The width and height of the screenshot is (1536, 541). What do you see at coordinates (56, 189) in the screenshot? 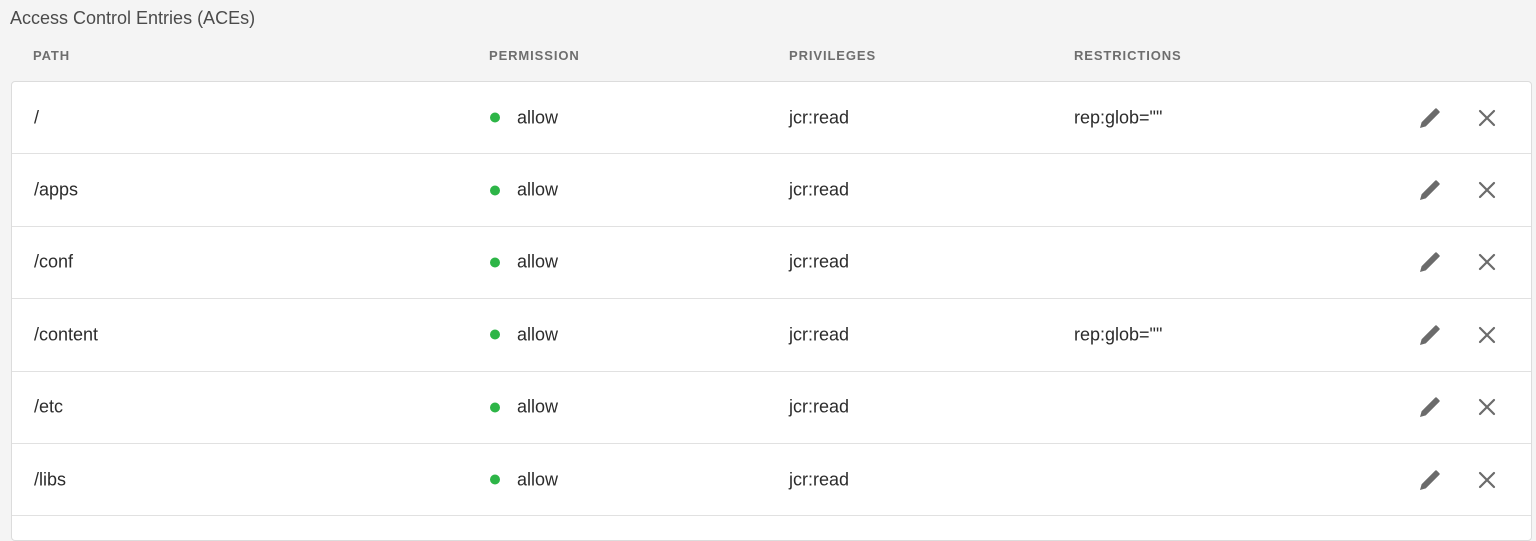
I see `path-cell: /apps` at bounding box center [56, 189].